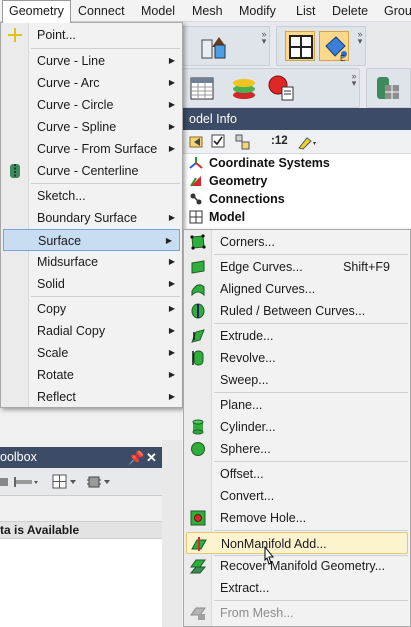 This screenshot has height=627, width=411. What do you see at coordinates (269, 555) in the screenshot?
I see `mouse-cursor-icon` at bounding box center [269, 555].